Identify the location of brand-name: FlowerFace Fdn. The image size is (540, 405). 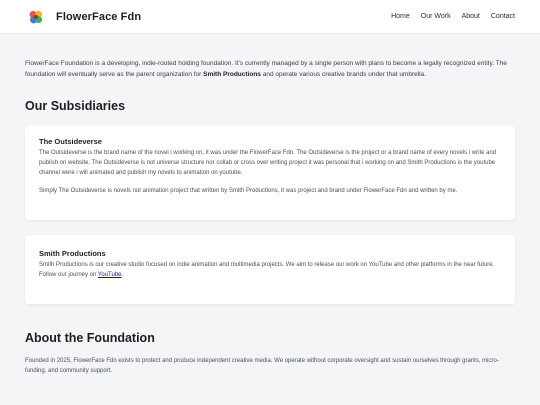
(98, 17).